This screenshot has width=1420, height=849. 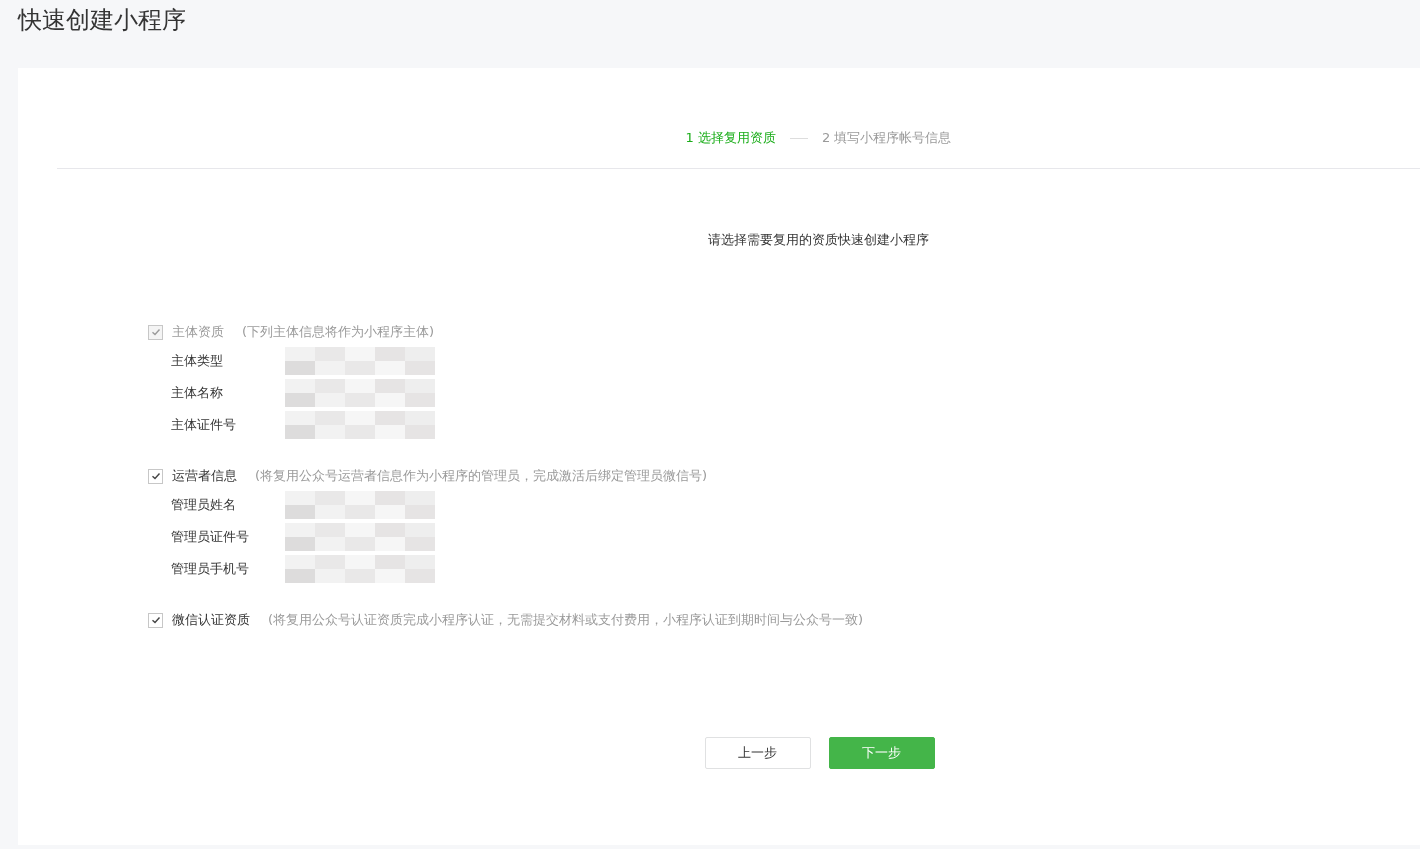 What do you see at coordinates (481, 476) in the screenshot?
I see `section-note: (将复用公众号运营者信息作为小程序的管理员，完成激活后绑定管理员微信号)` at bounding box center [481, 476].